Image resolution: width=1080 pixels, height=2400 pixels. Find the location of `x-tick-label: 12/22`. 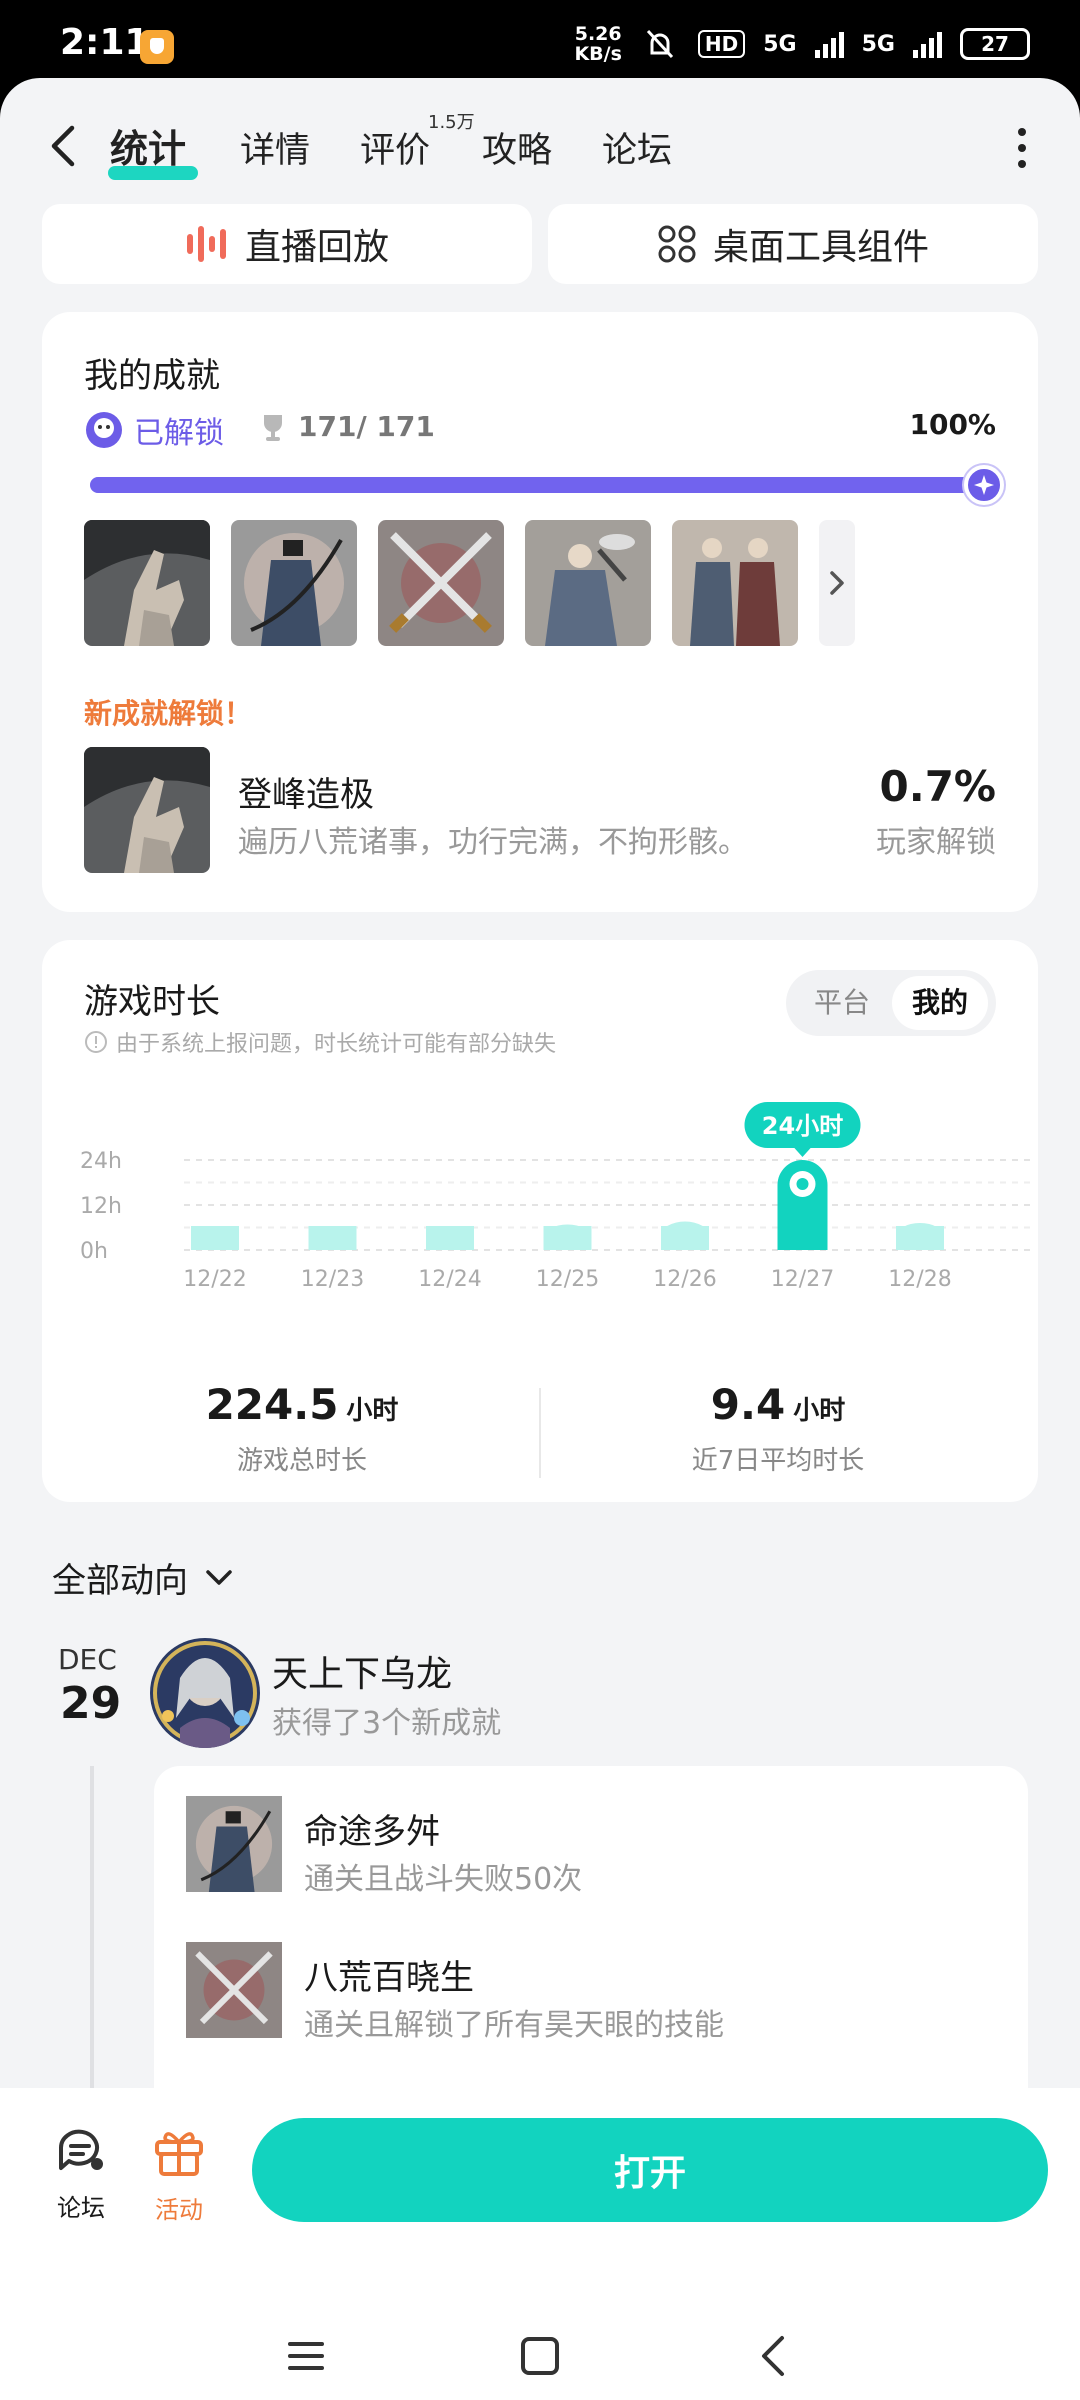

x-tick-label: 12/22 is located at coordinates (214, 1279).